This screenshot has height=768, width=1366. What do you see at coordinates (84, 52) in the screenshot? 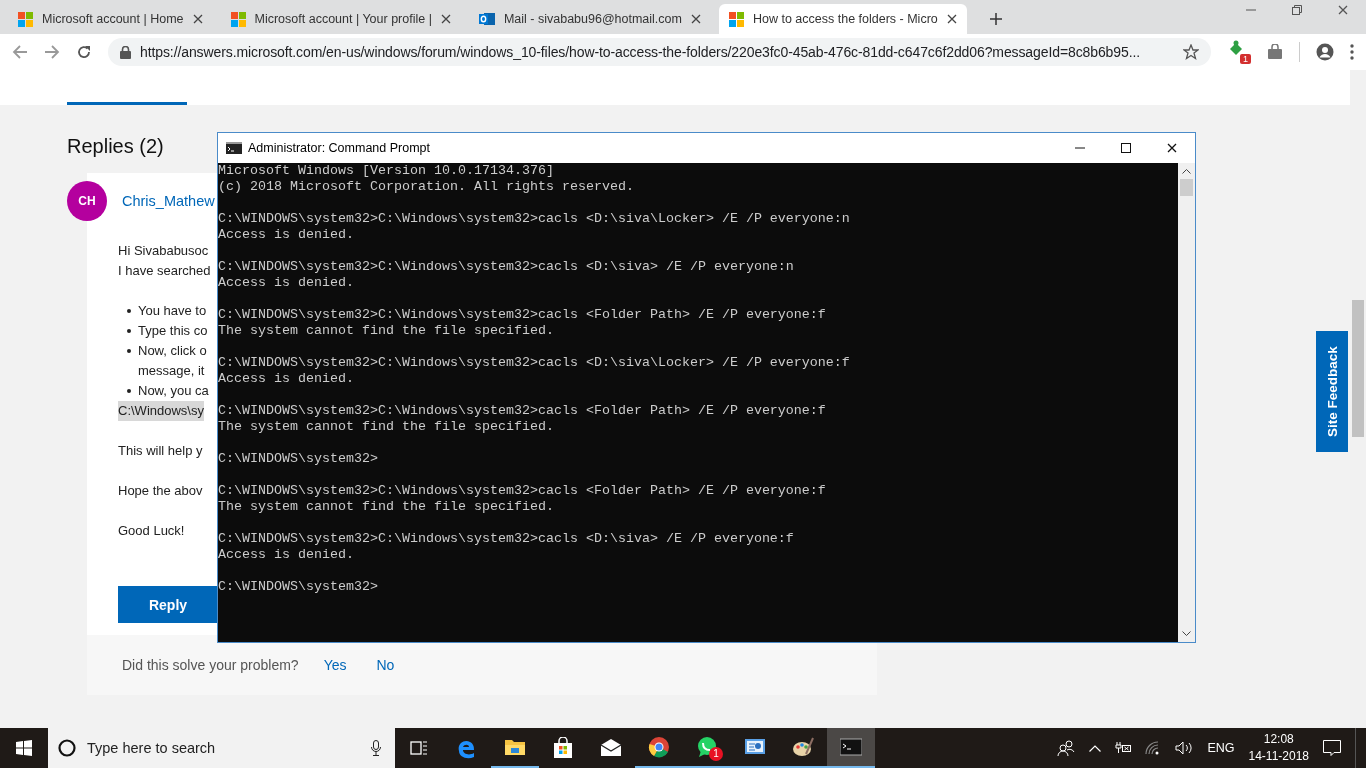
I see `reload-icon` at bounding box center [84, 52].